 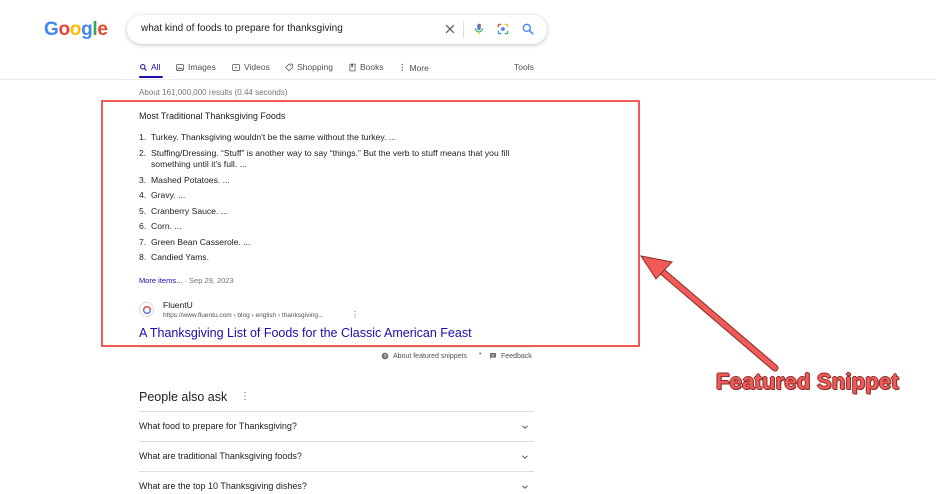 I want to click on about-label: About featured snippets, so click(x=430, y=356).